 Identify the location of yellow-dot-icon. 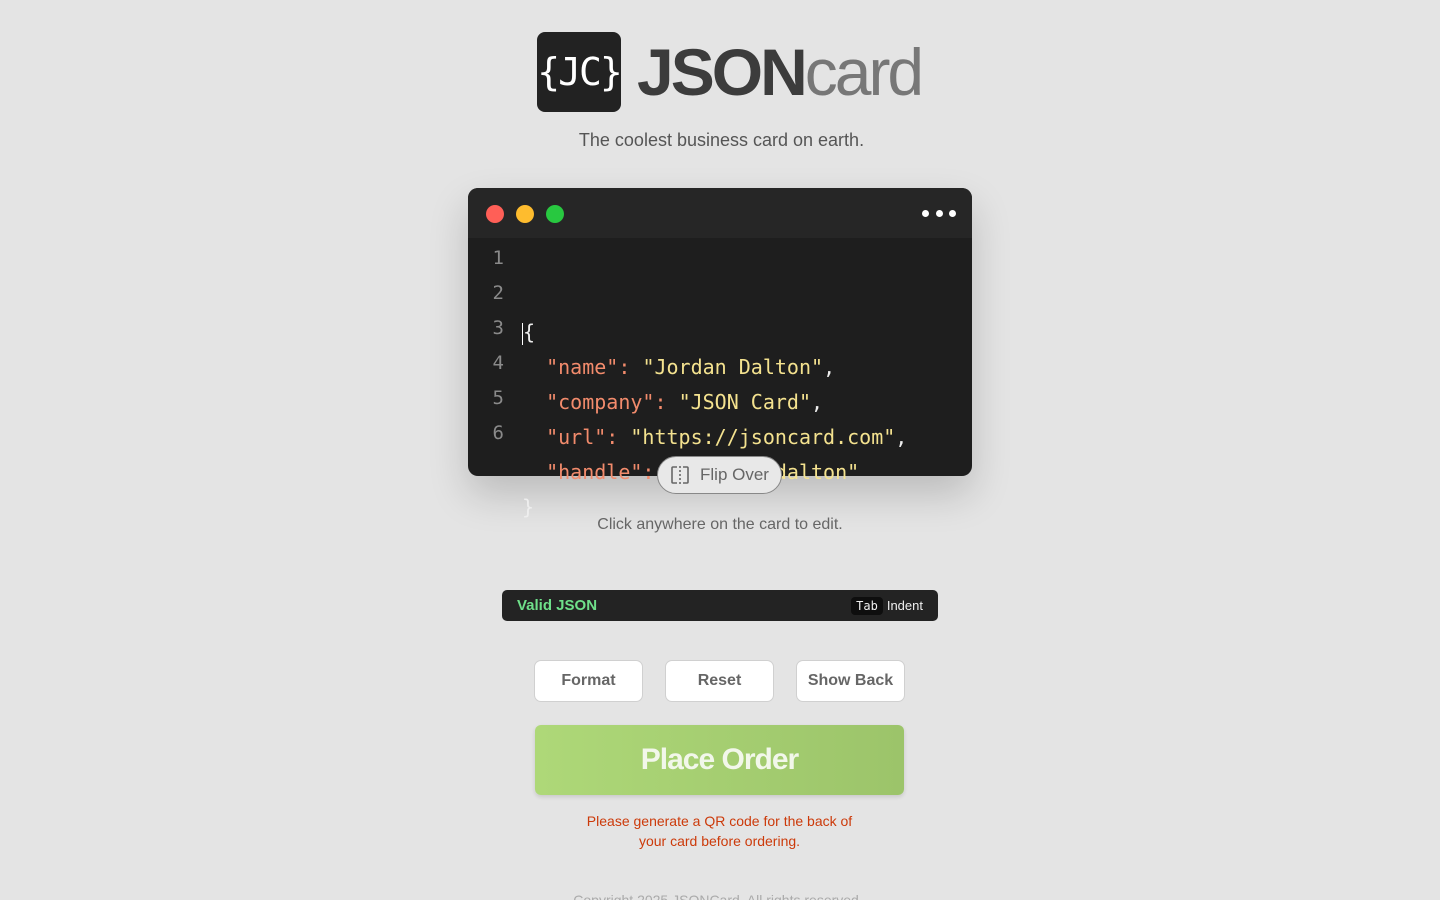
(525, 214).